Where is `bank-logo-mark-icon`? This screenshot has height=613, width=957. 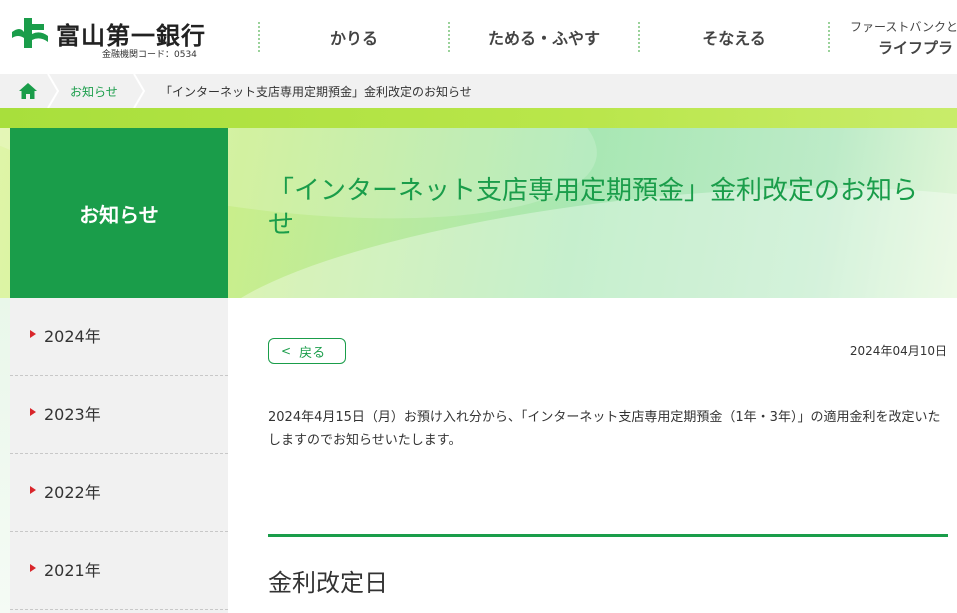
bank-logo-mark-icon is located at coordinates (30, 33).